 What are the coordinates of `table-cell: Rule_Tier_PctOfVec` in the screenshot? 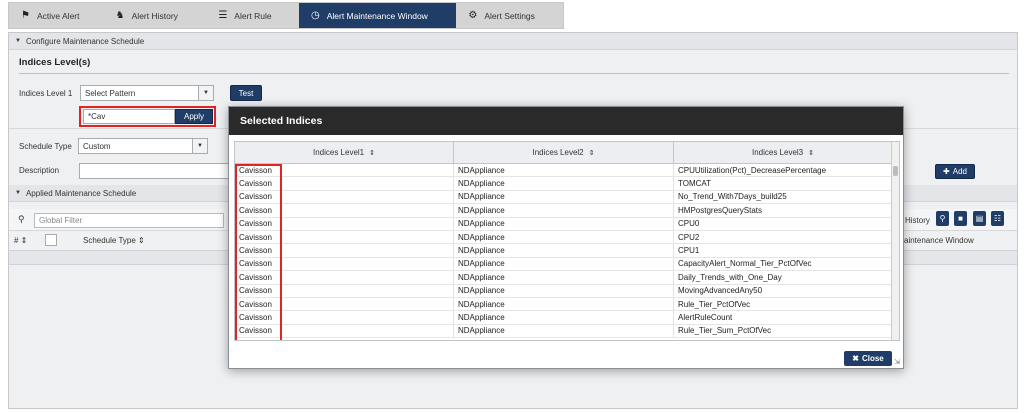 It's located at (783, 304).